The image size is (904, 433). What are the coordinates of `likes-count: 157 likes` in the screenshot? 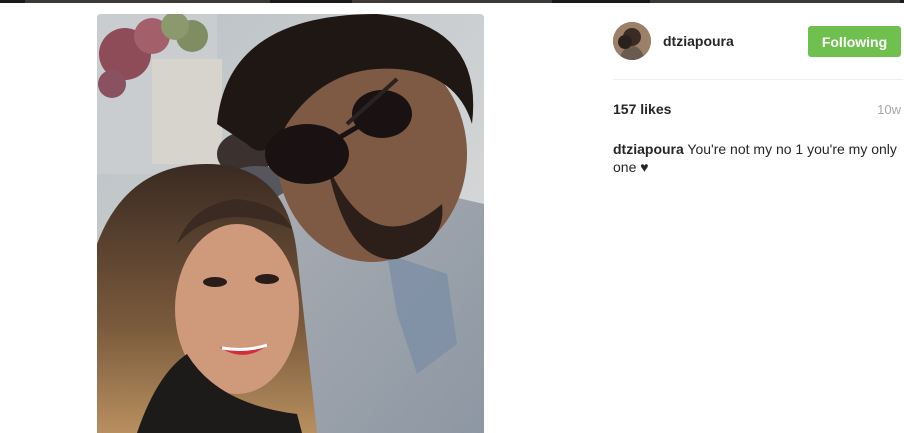 It's located at (642, 109).